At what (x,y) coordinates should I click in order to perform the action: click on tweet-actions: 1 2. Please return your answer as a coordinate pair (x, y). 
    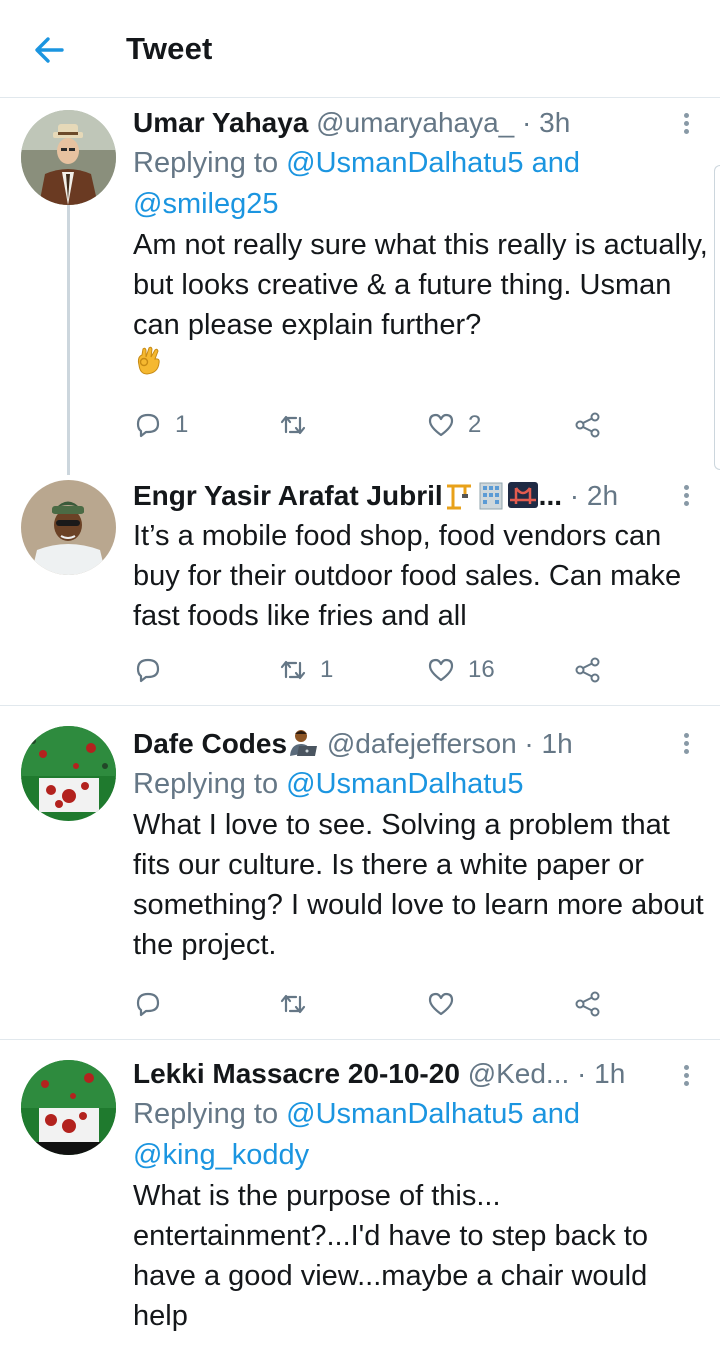
    Looking at the image, I should click on (373, 425).